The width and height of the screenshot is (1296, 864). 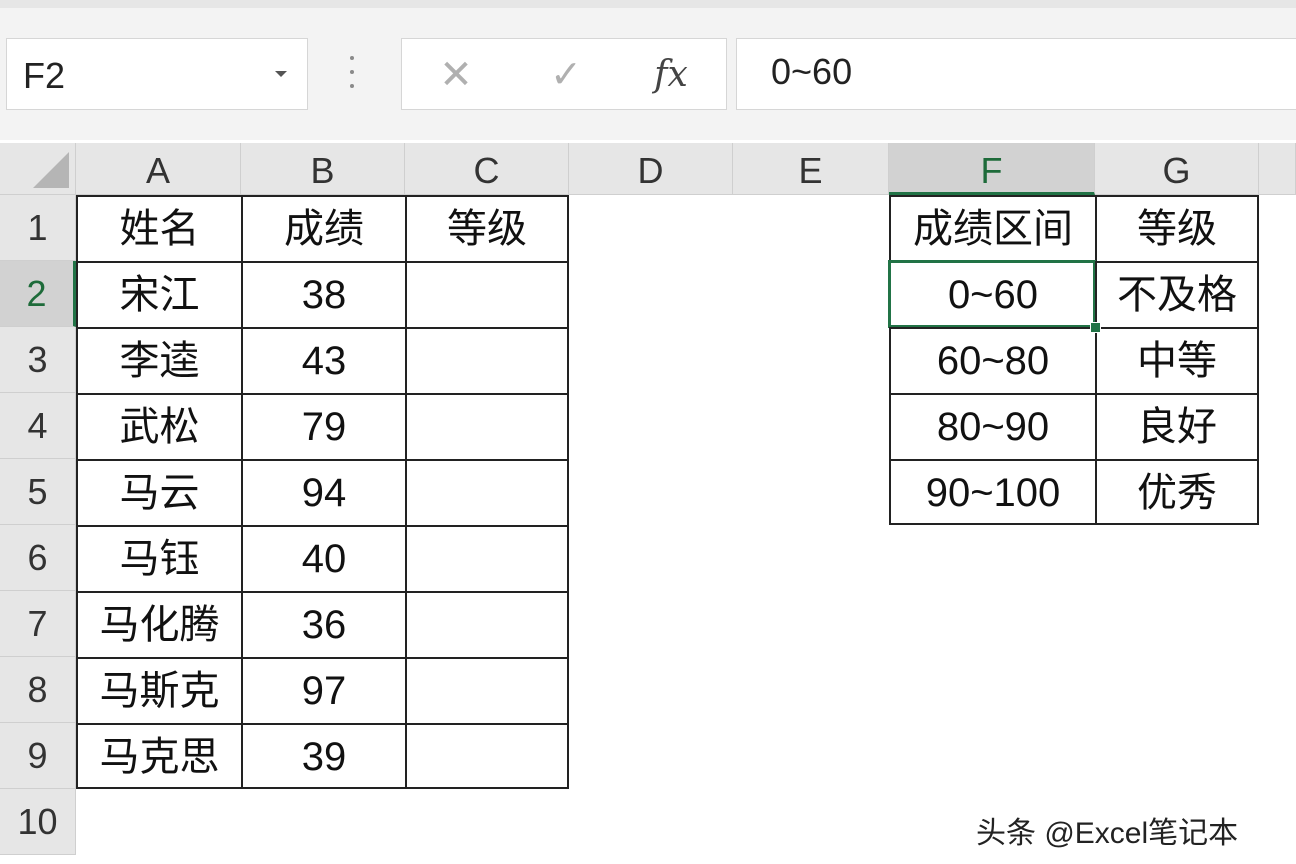 What do you see at coordinates (323, 558) in the screenshot?
I see `table1-cell: 40` at bounding box center [323, 558].